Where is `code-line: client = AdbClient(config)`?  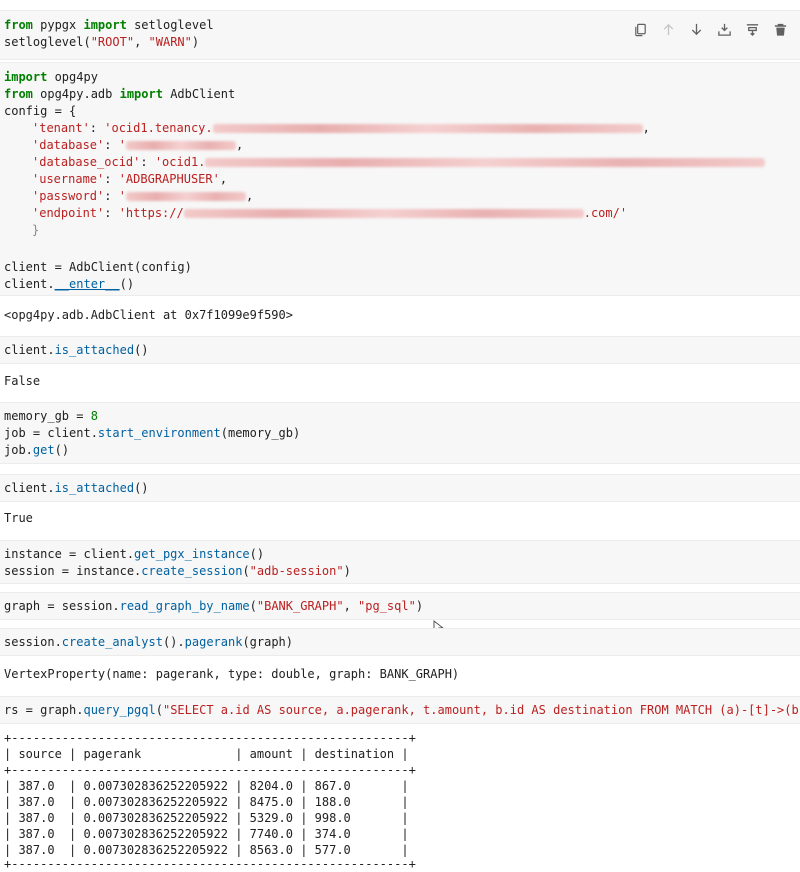 code-line: client = AdbClient(config) is located at coordinates (98, 267).